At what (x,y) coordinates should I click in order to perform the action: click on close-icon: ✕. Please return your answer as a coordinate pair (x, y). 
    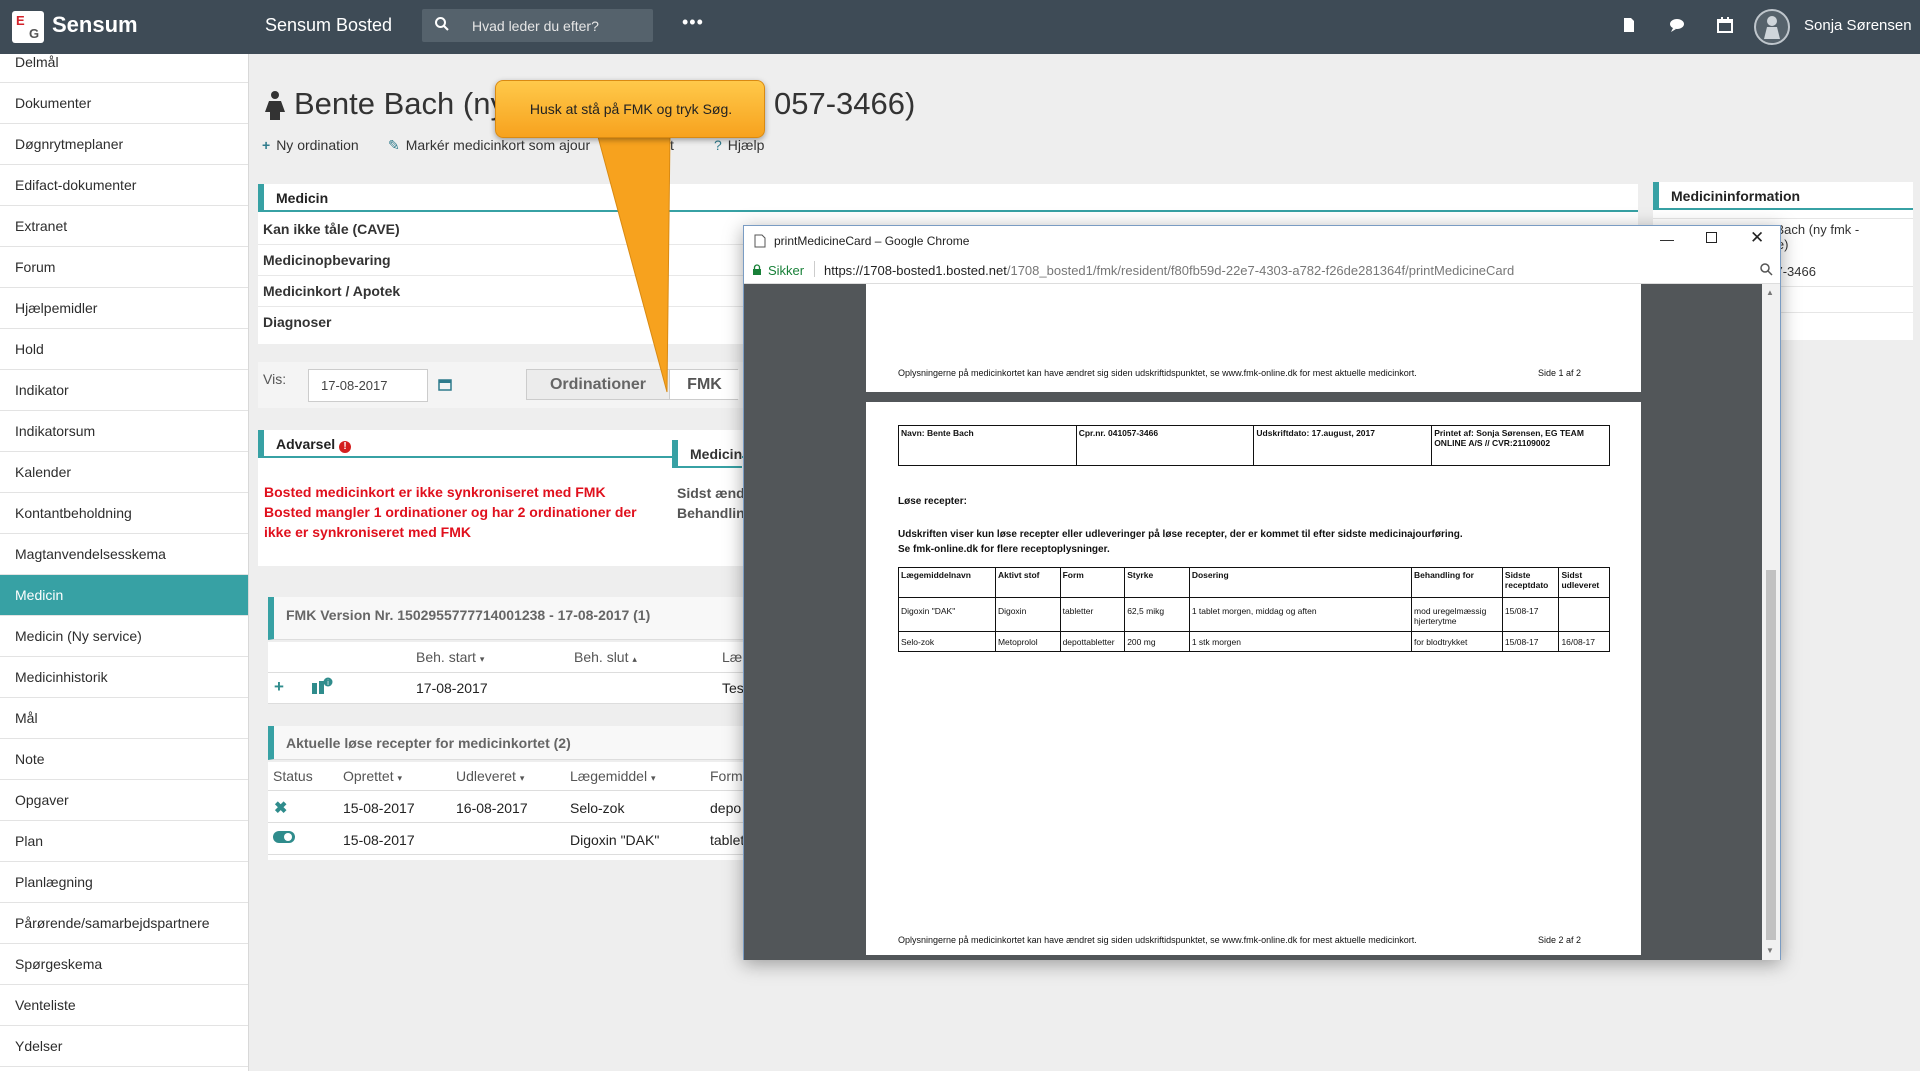
    Looking at the image, I should click on (1757, 238).